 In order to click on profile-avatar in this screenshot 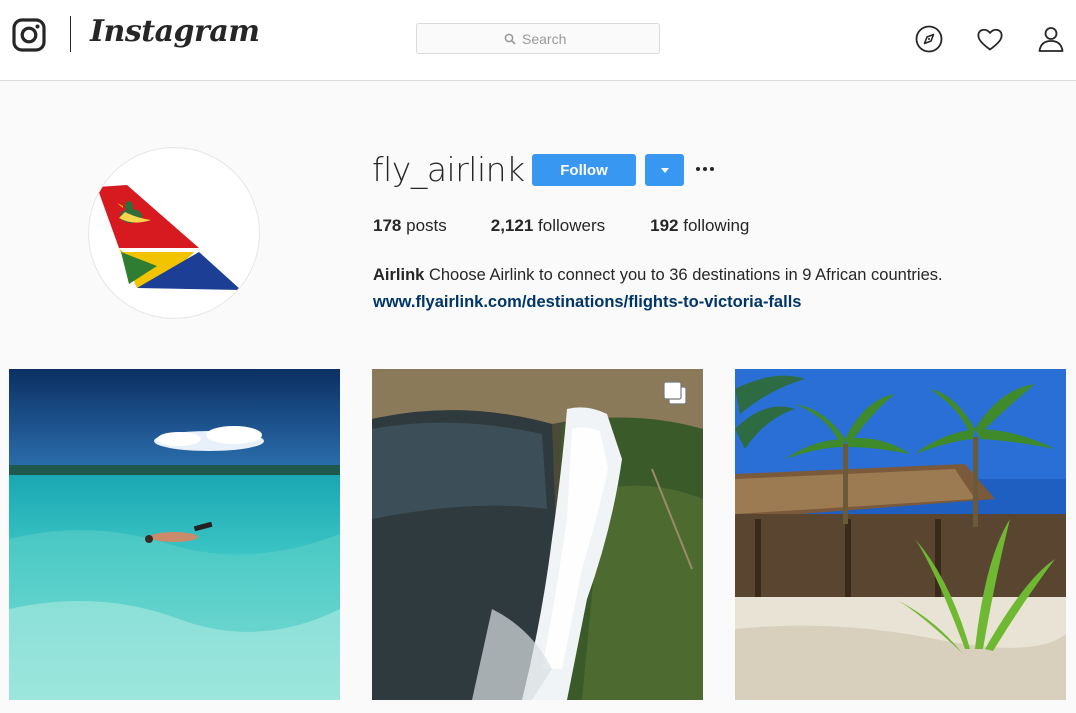, I will do `click(174, 233)`.